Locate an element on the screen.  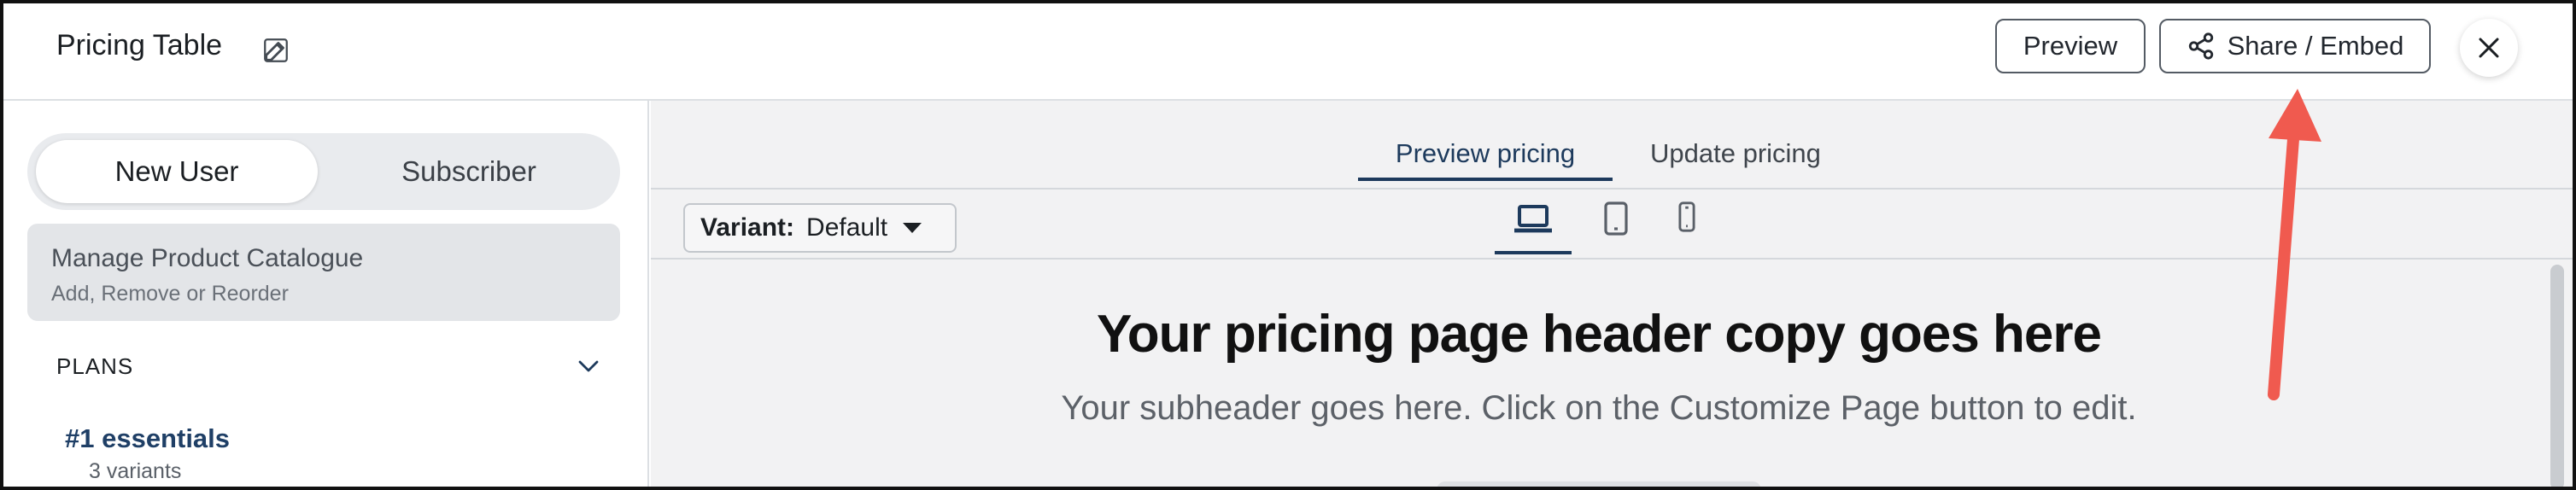
preview-button: Preview is located at coordinates (2070, 46).